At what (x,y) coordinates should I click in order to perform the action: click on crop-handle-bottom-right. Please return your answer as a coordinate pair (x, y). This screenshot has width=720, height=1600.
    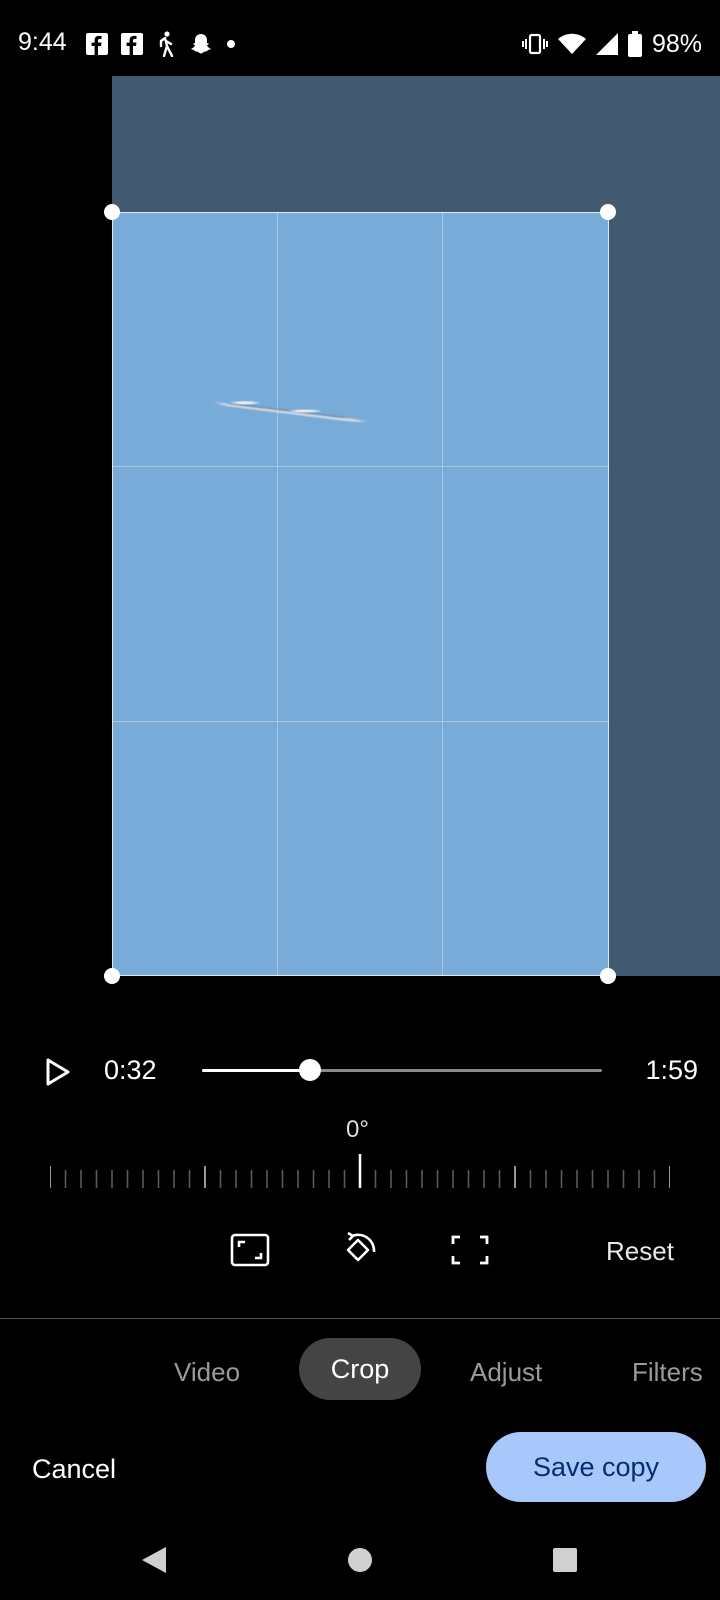
    Looking at the image, I should click on (608, 976).